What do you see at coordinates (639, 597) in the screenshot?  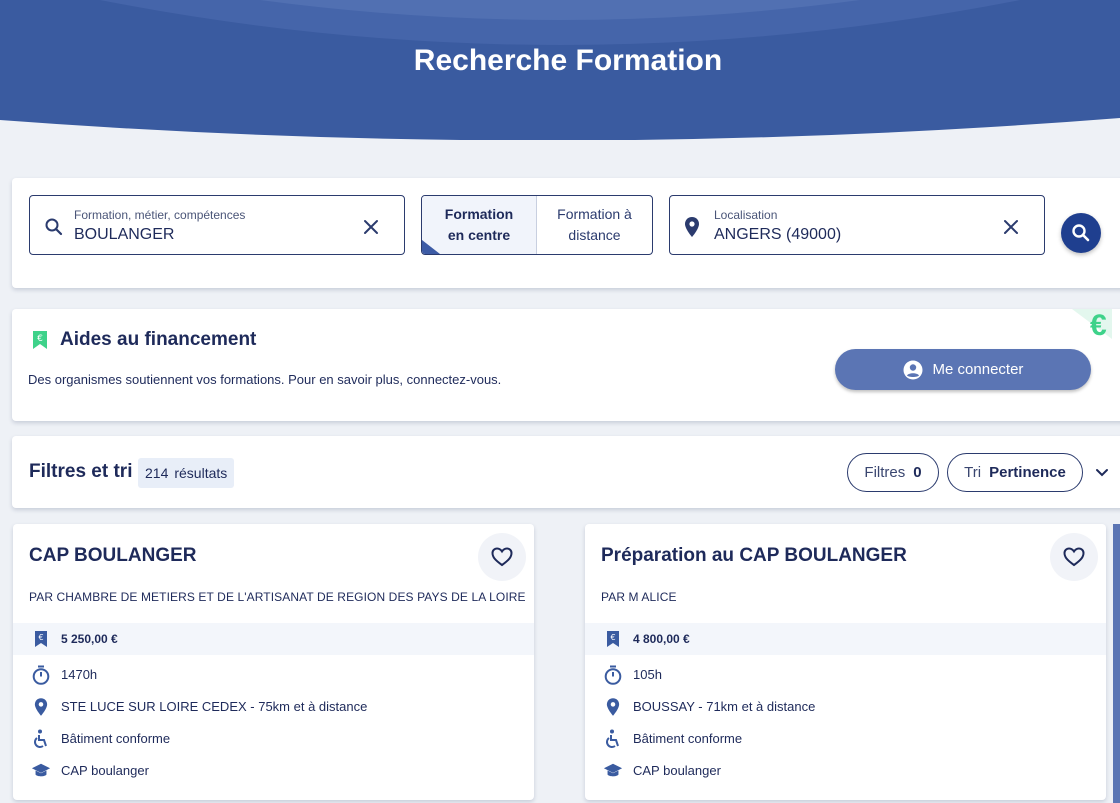 I see `result-organization: PAR M ALICE` at bounding box center [639, 597].